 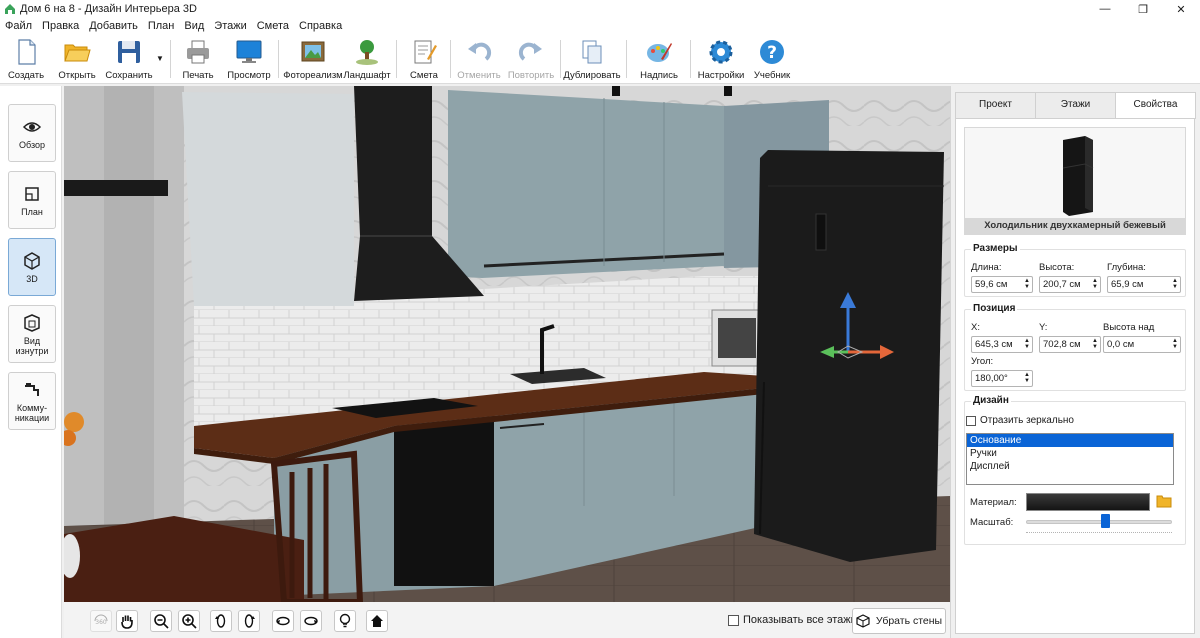 I want to click on object-name: Холодильник двухкамерный бежевый, so click(x=1075, y=226).